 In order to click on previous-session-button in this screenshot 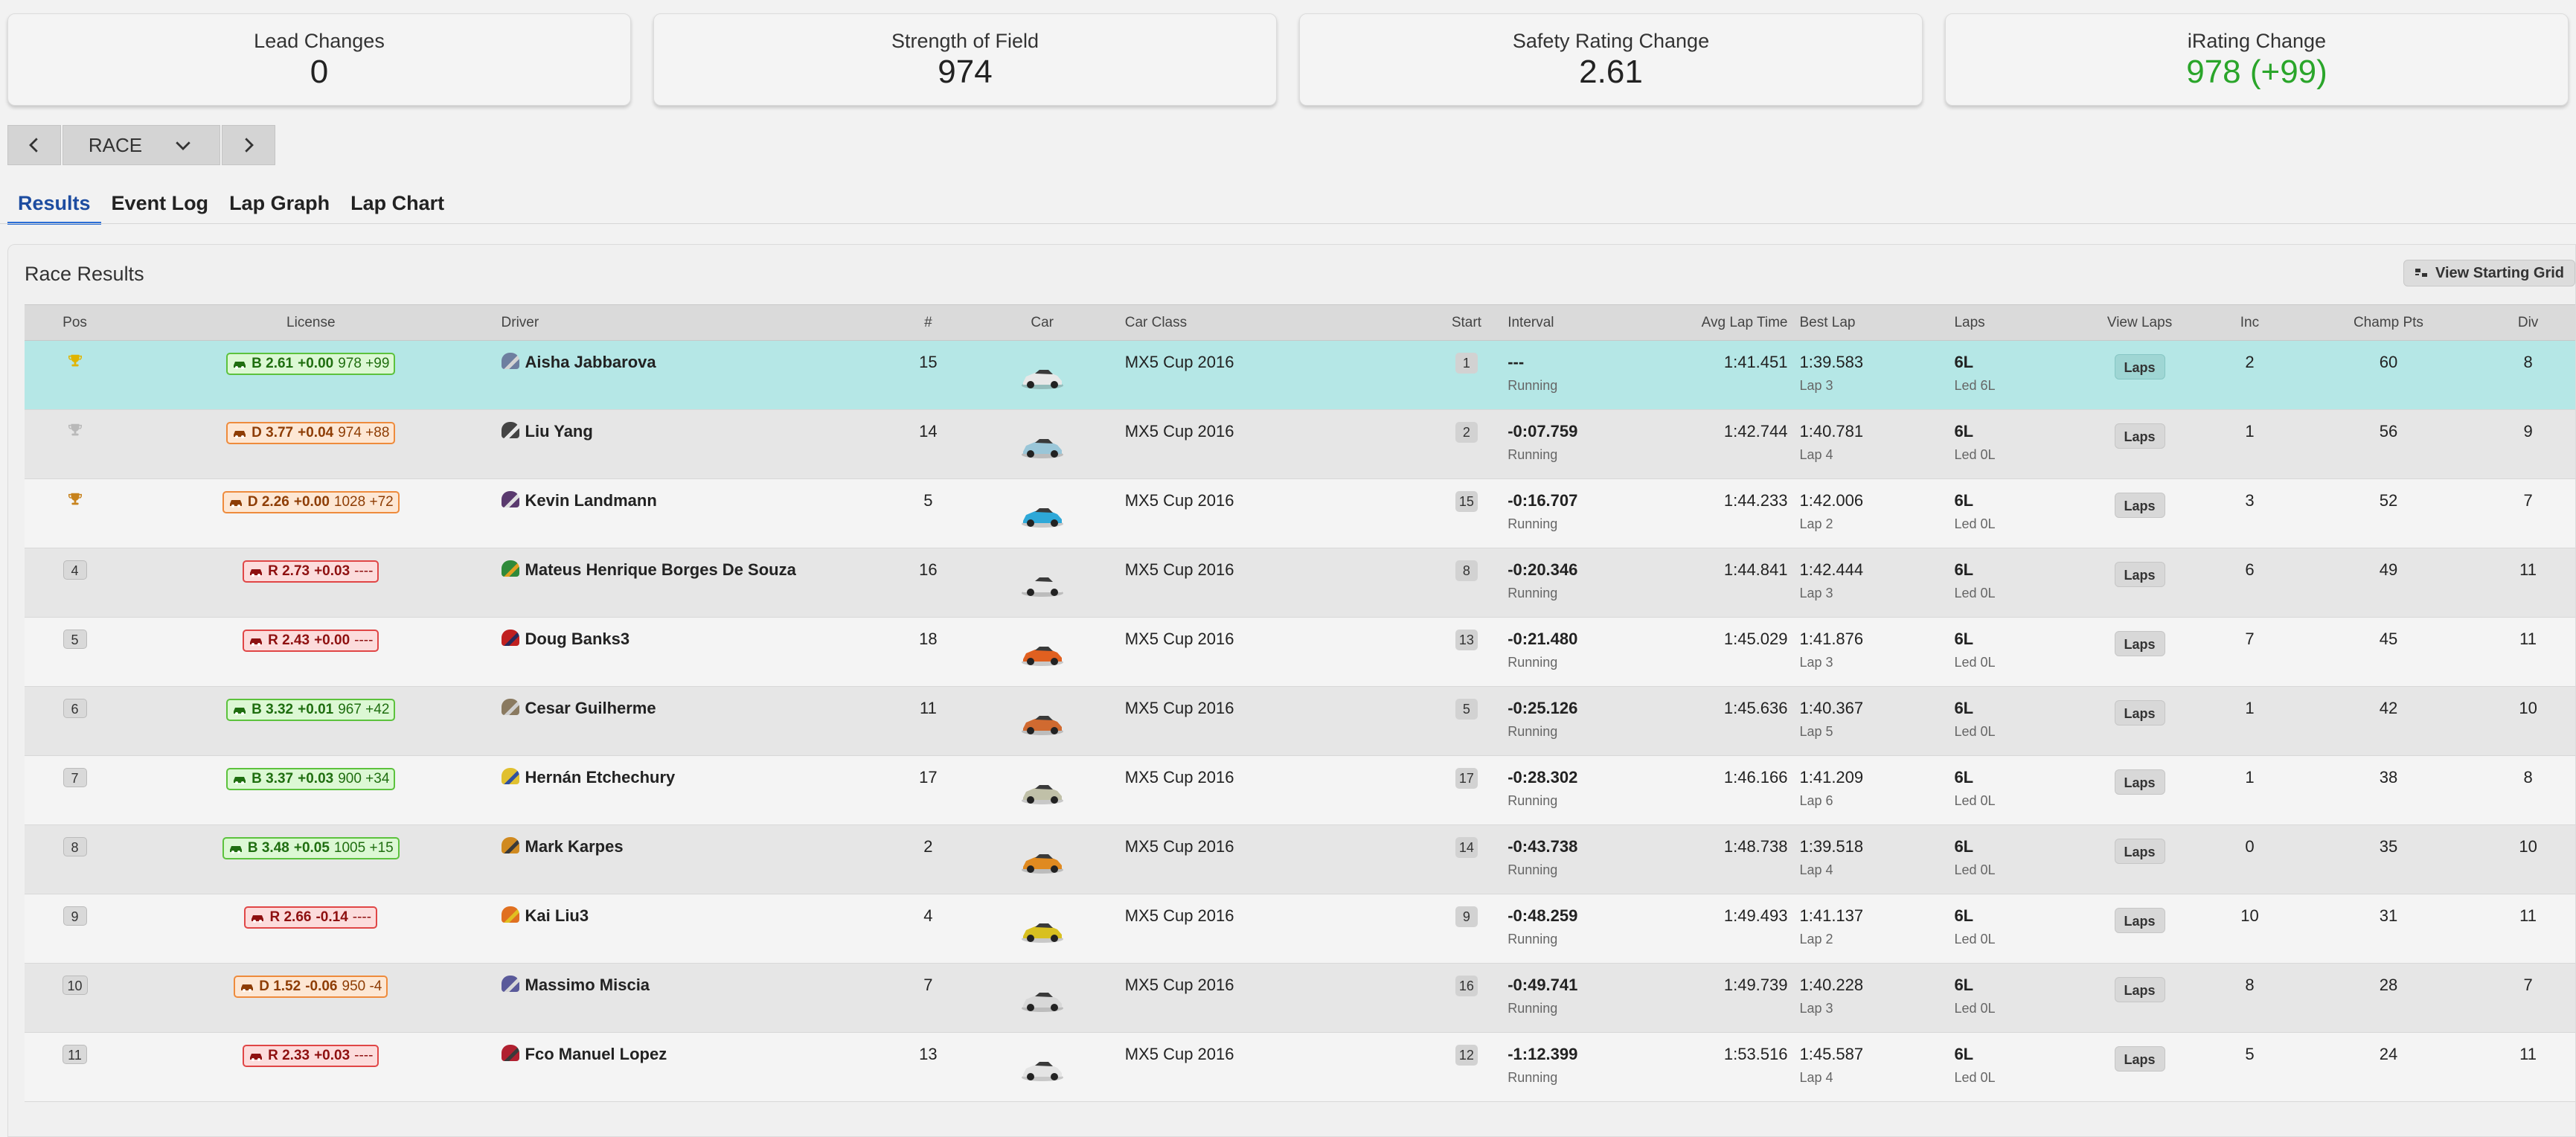, I will do `click(34, 145)`.